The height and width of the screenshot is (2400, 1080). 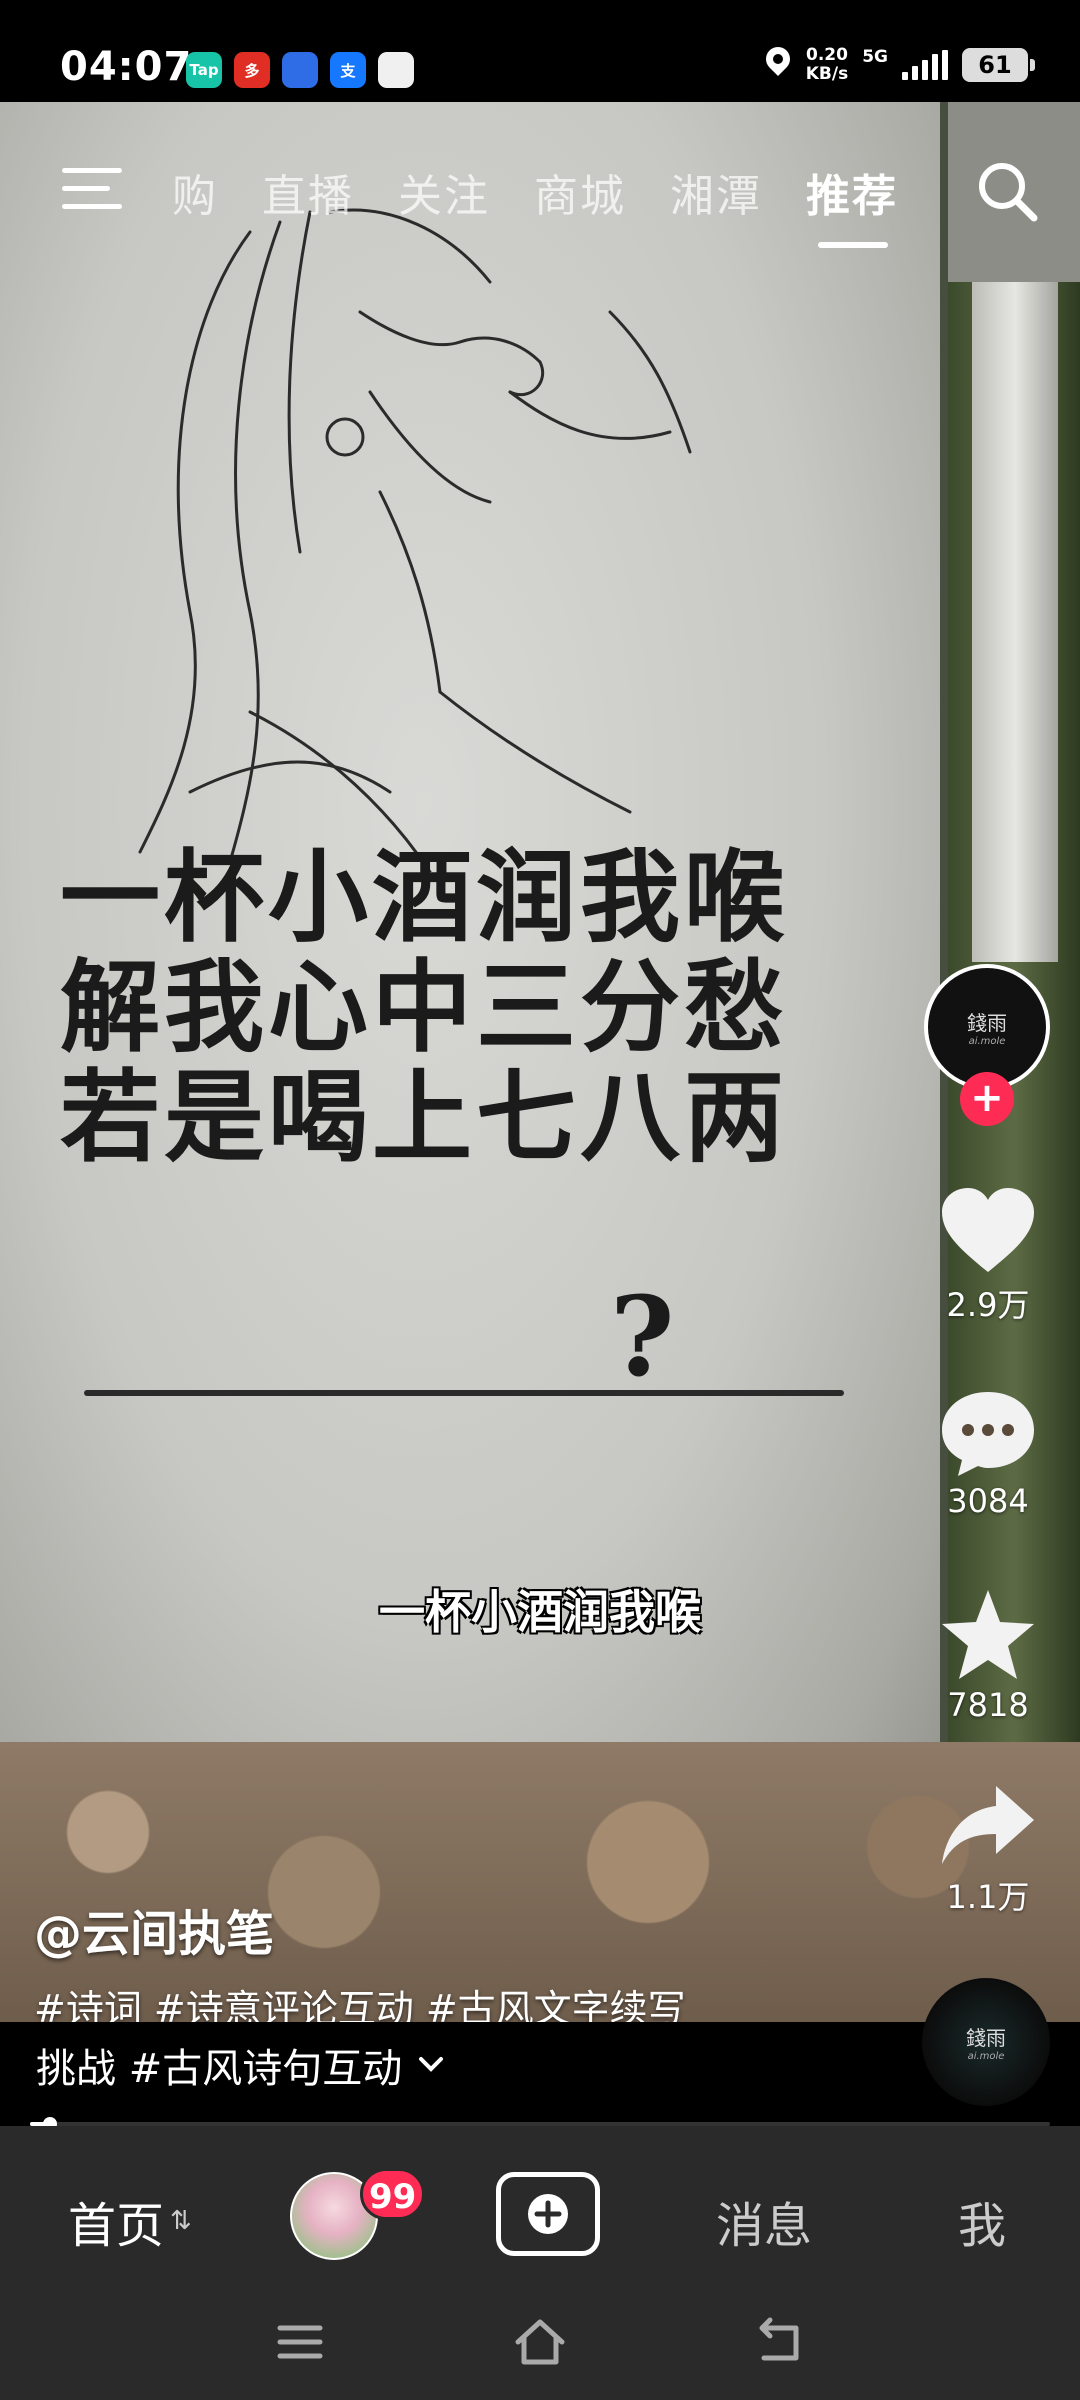 What do you see at coordinates (431, 2064) in the screenshot?
I see `chevron-down-icon` at bounding box center [431, 2064].